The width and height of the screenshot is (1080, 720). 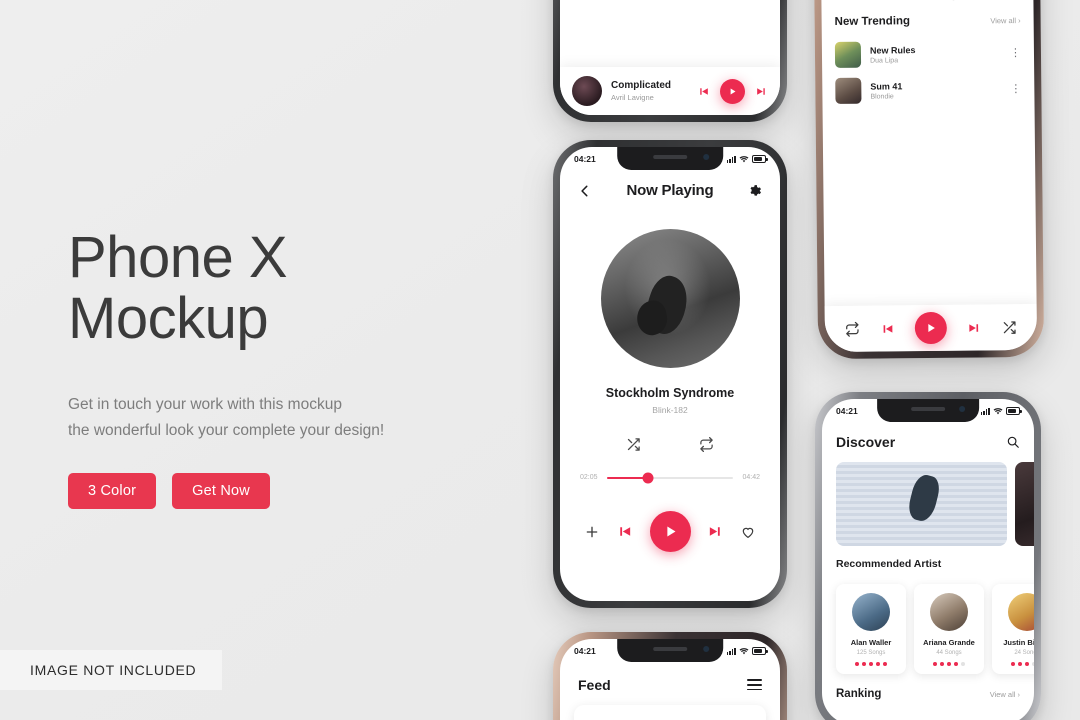 What do you see at coordinates (755, 191) in the screenshot?
I see `gear-icon` at bounding box center [755, 191].